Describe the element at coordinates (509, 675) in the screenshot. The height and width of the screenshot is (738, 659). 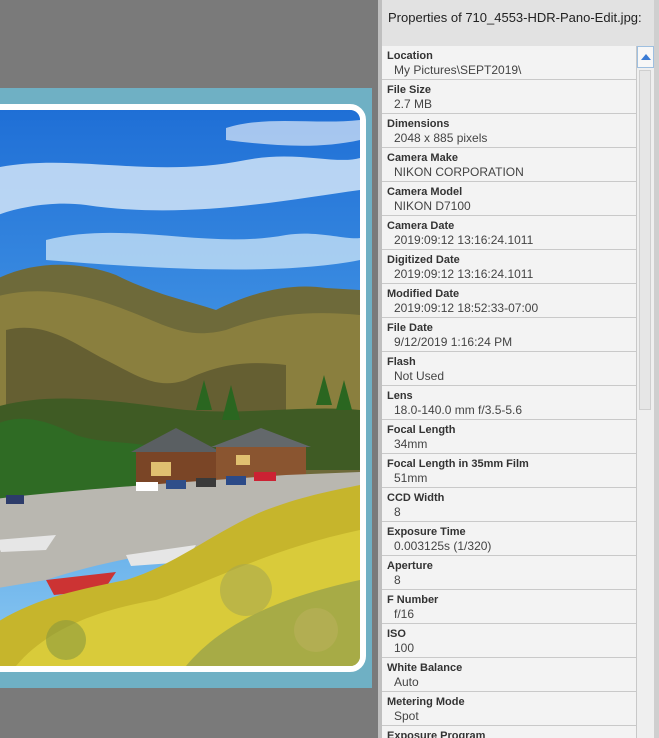
I see `property-row: White Balance Auto` at that location.